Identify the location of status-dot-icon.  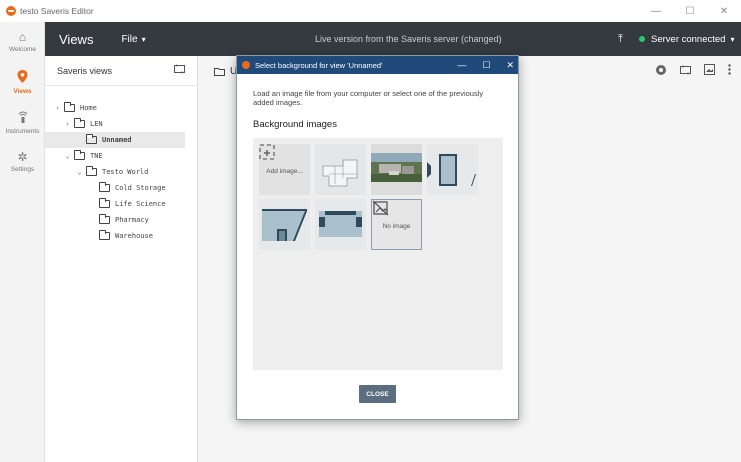
(642, 39).